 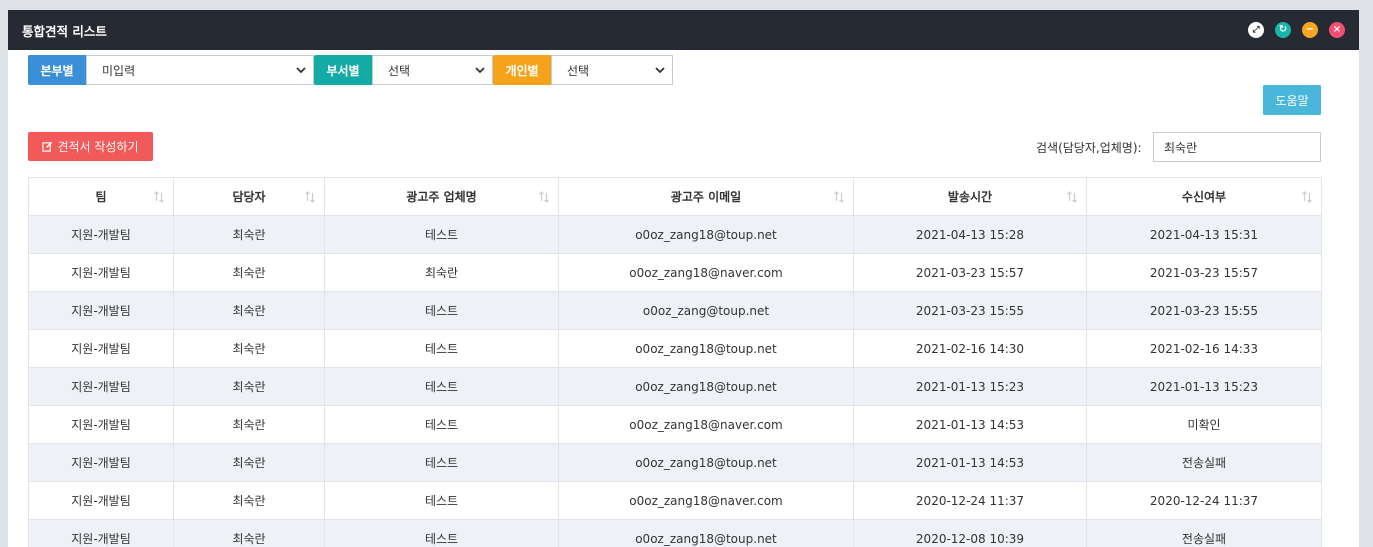 What do you see at coordinates (578, 70) in the screenshot?
I see `individual-select-value: 선택` at bounding box center [578, 70].